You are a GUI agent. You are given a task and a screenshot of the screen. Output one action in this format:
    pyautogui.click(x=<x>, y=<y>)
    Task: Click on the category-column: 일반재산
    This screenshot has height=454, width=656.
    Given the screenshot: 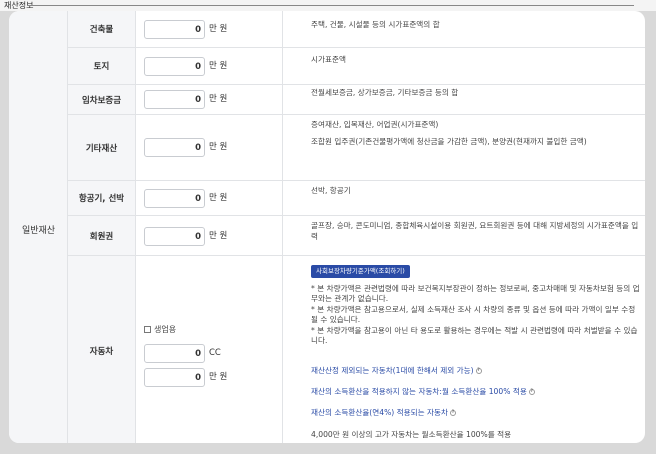 What is the action you would take?
    pyautogui.click(x=38, y=227)
    